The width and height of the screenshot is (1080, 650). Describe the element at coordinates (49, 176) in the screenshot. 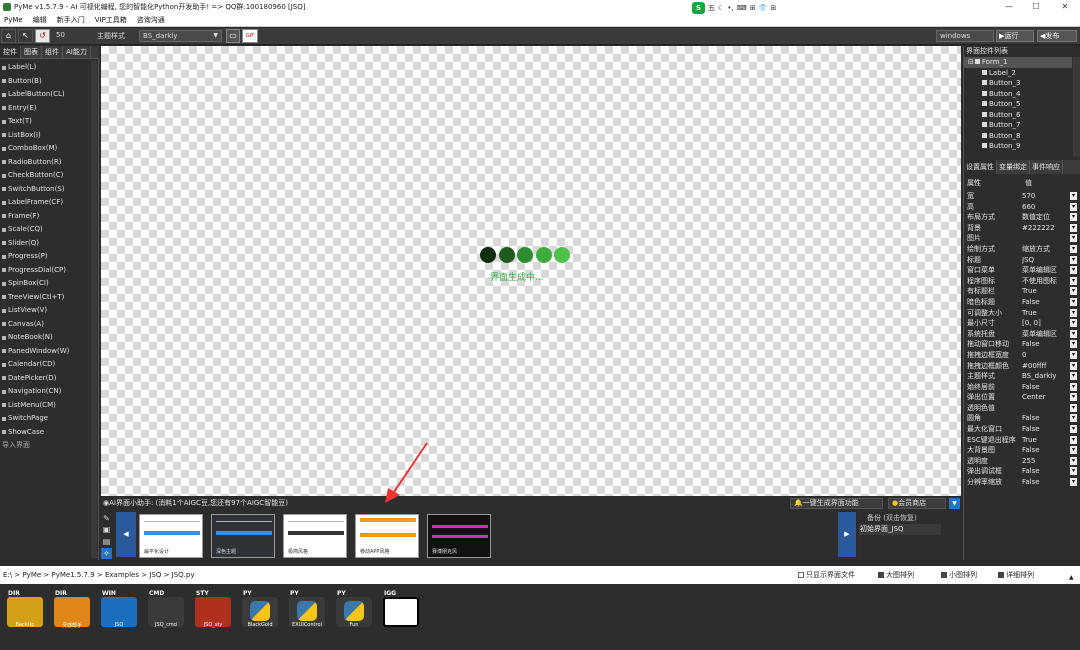

I see `widget-item: CheckButton(C)` at that location.